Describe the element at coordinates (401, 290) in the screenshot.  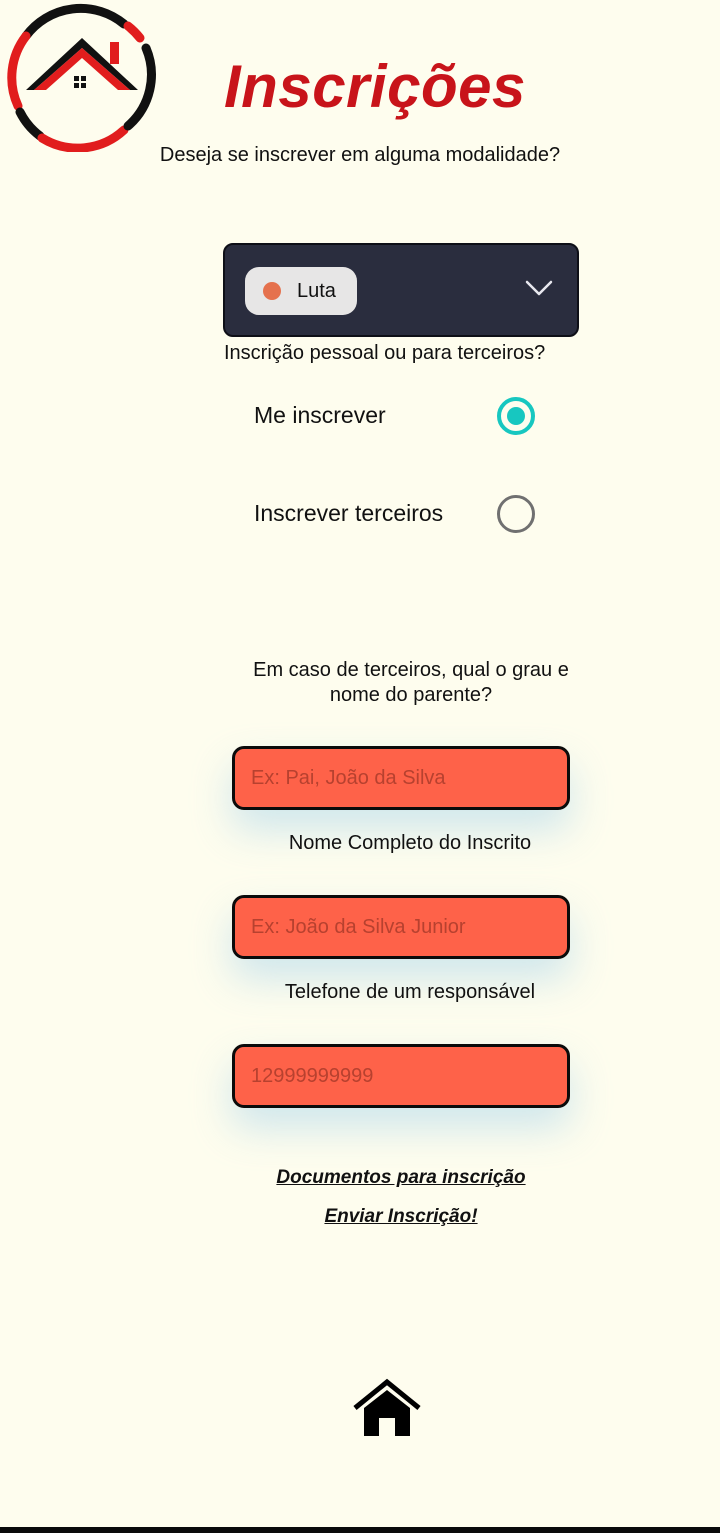
I see `modality-select: Luta` at that location.